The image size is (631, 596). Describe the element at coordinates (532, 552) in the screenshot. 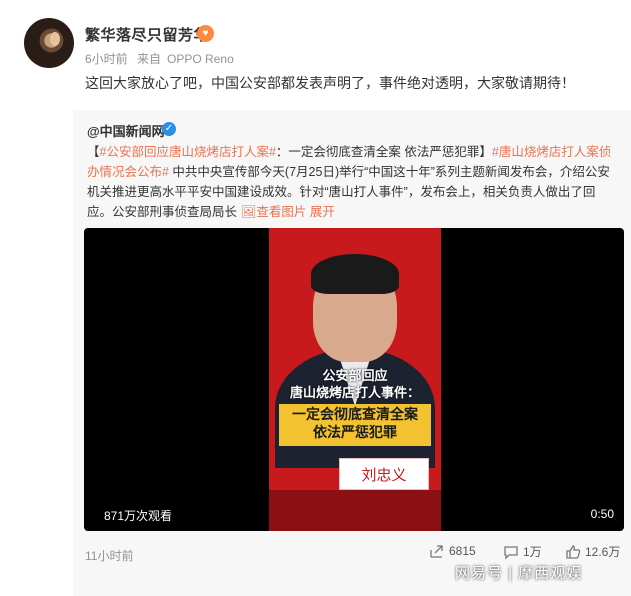

I see `comment-count: 1万` at that location.